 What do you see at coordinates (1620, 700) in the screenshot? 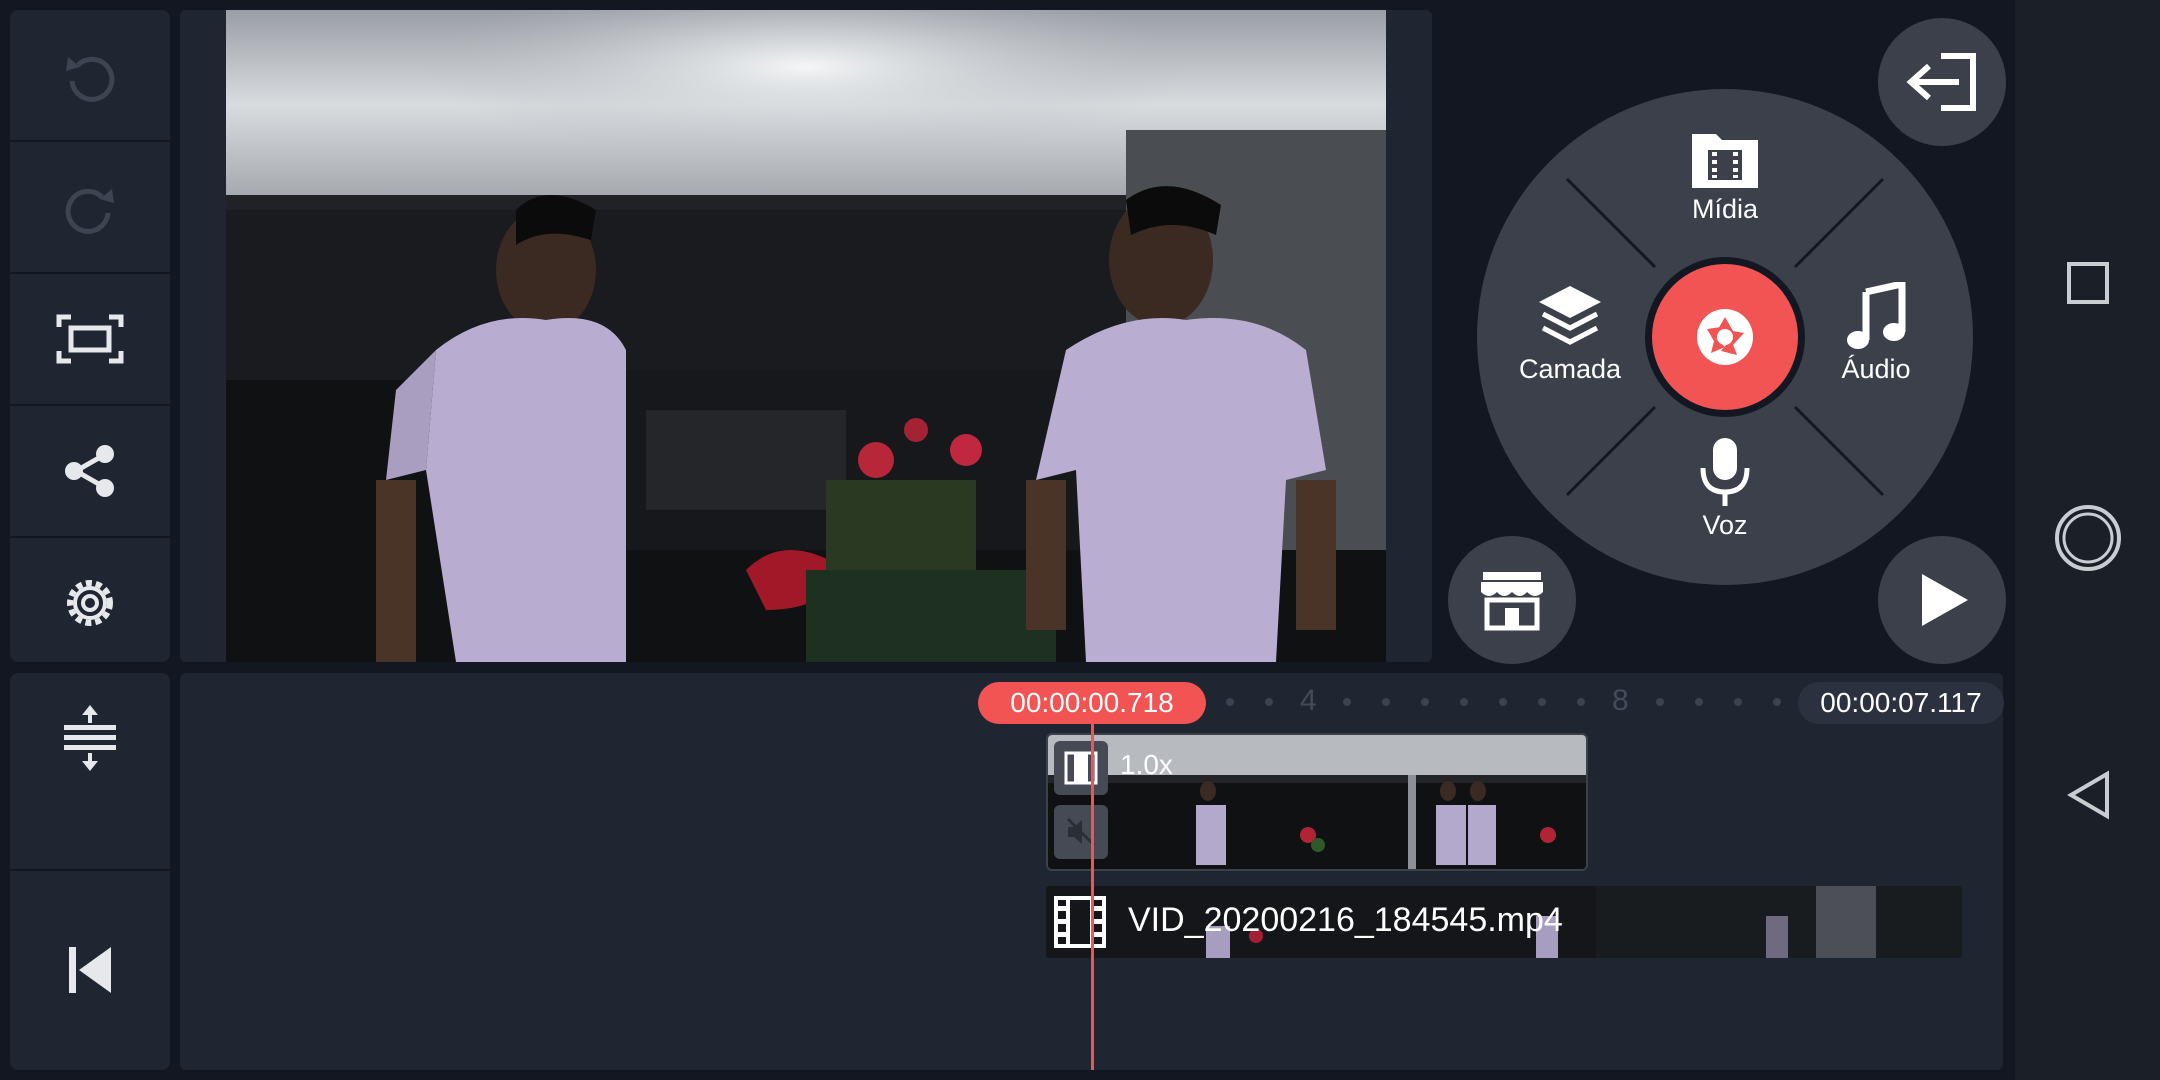
I see `ruler-label: 8` at bounding box center [1620, 700].